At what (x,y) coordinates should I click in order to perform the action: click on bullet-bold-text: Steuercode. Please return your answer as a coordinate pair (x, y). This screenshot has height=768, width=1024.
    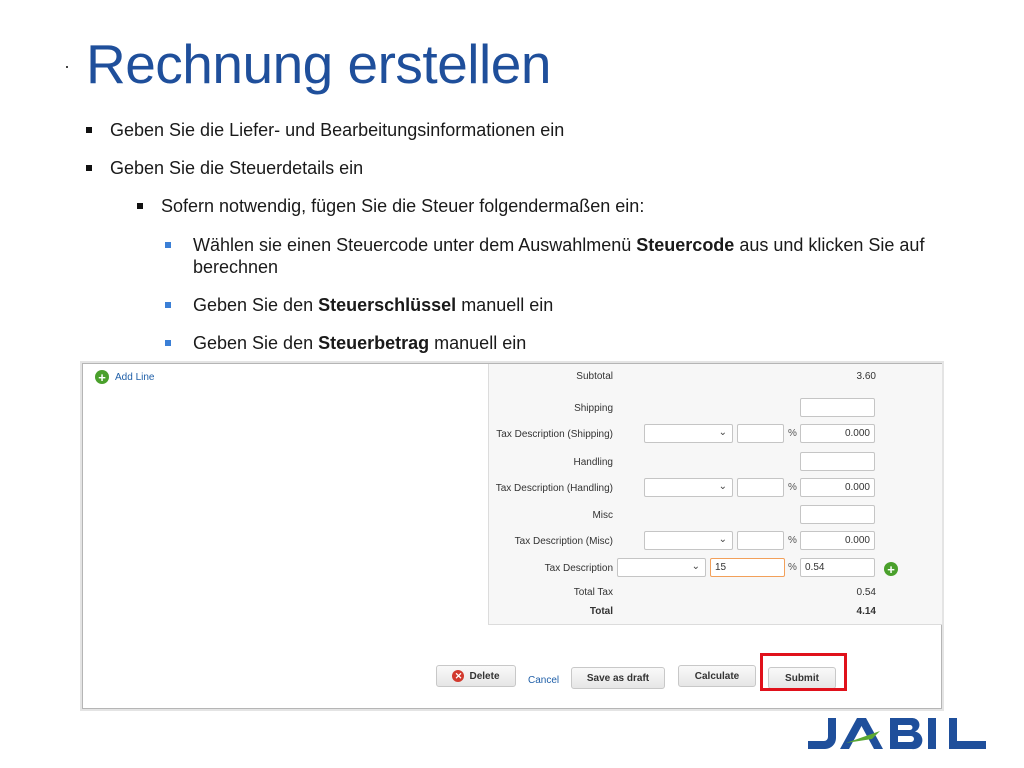
    Looking at the image, I should click on (685, 245).